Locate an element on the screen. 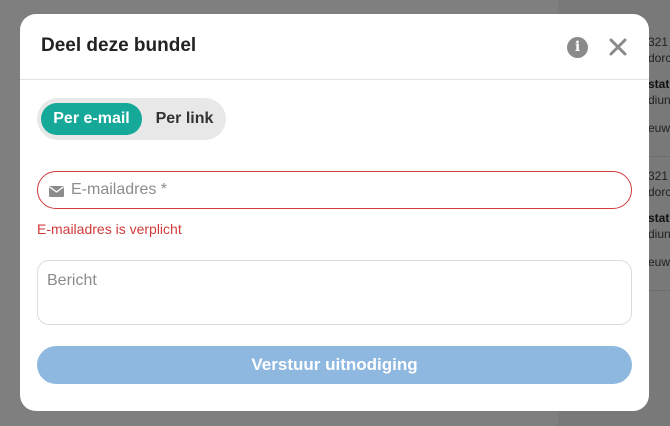 This screenshot has width=670, height=426. info-icon: i is located at coordinates (577, 47).